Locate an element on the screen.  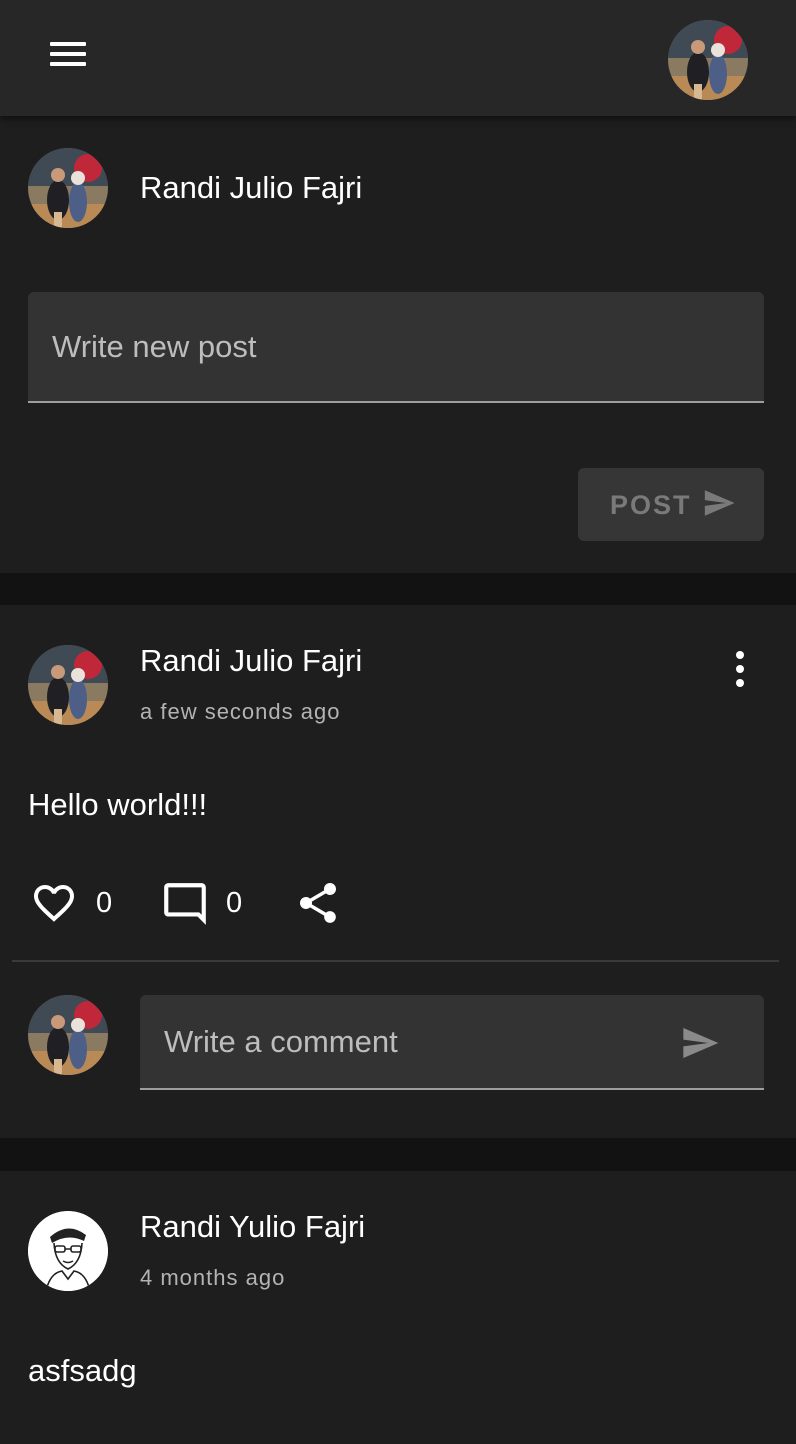
post-content: Hello world!!! is located at coordinates (118, 804).